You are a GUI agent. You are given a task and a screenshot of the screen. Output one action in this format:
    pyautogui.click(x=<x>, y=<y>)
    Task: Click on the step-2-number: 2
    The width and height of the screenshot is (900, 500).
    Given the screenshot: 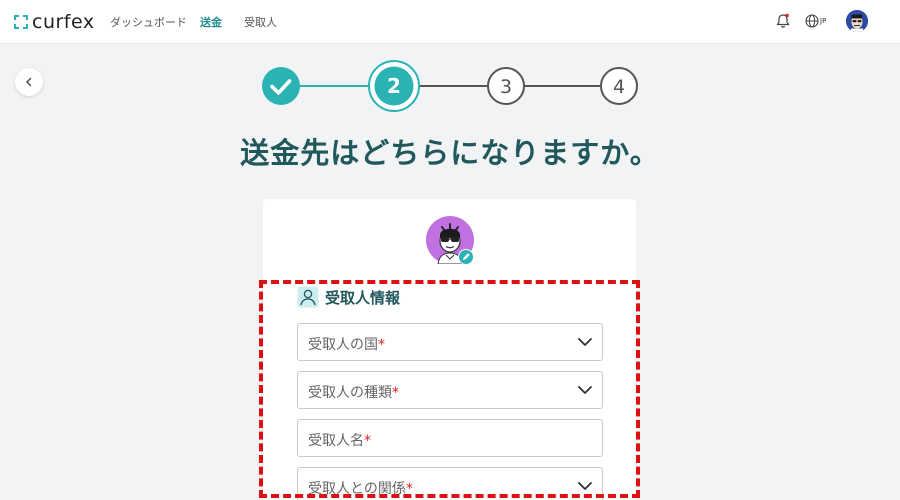 What is the action you would take?
    pyautogui.click(x=394, y=86)
    